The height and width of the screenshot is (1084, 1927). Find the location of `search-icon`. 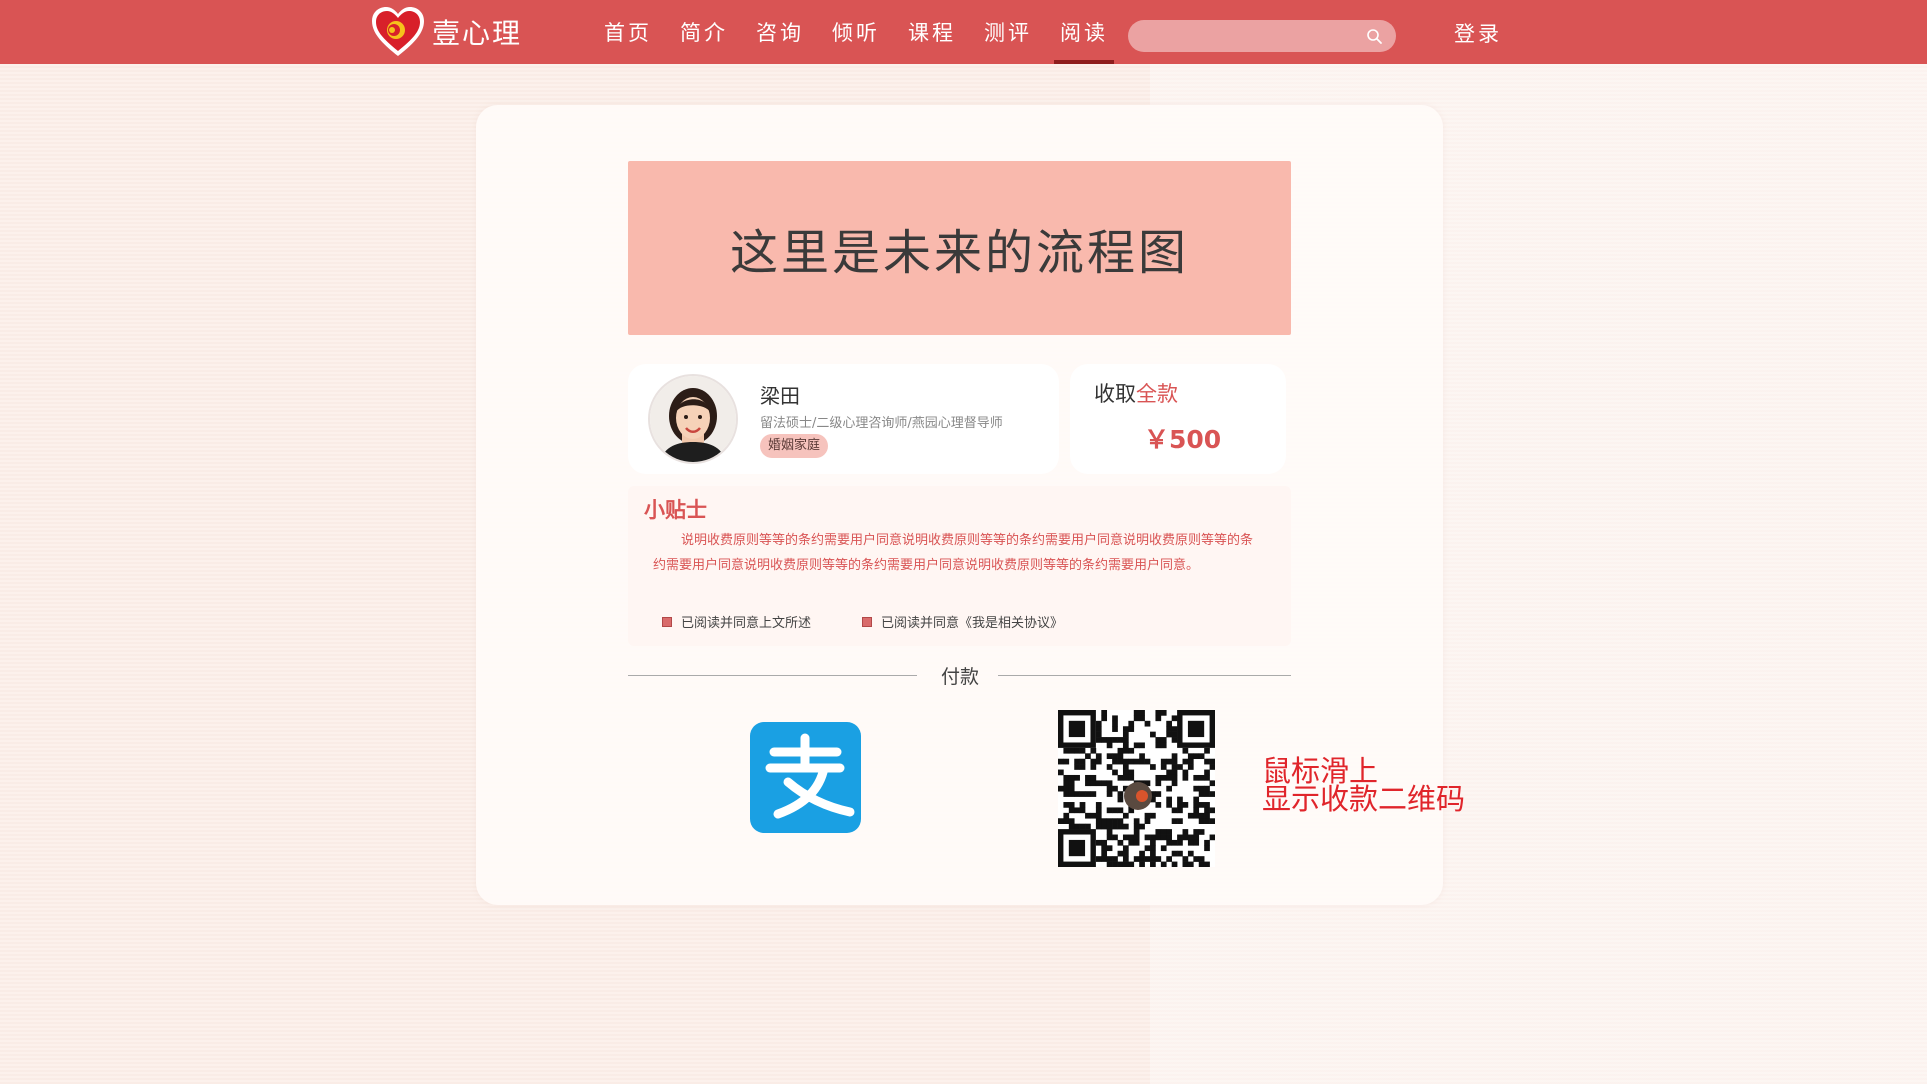

search-icon is located at coordinates (1374, 36).